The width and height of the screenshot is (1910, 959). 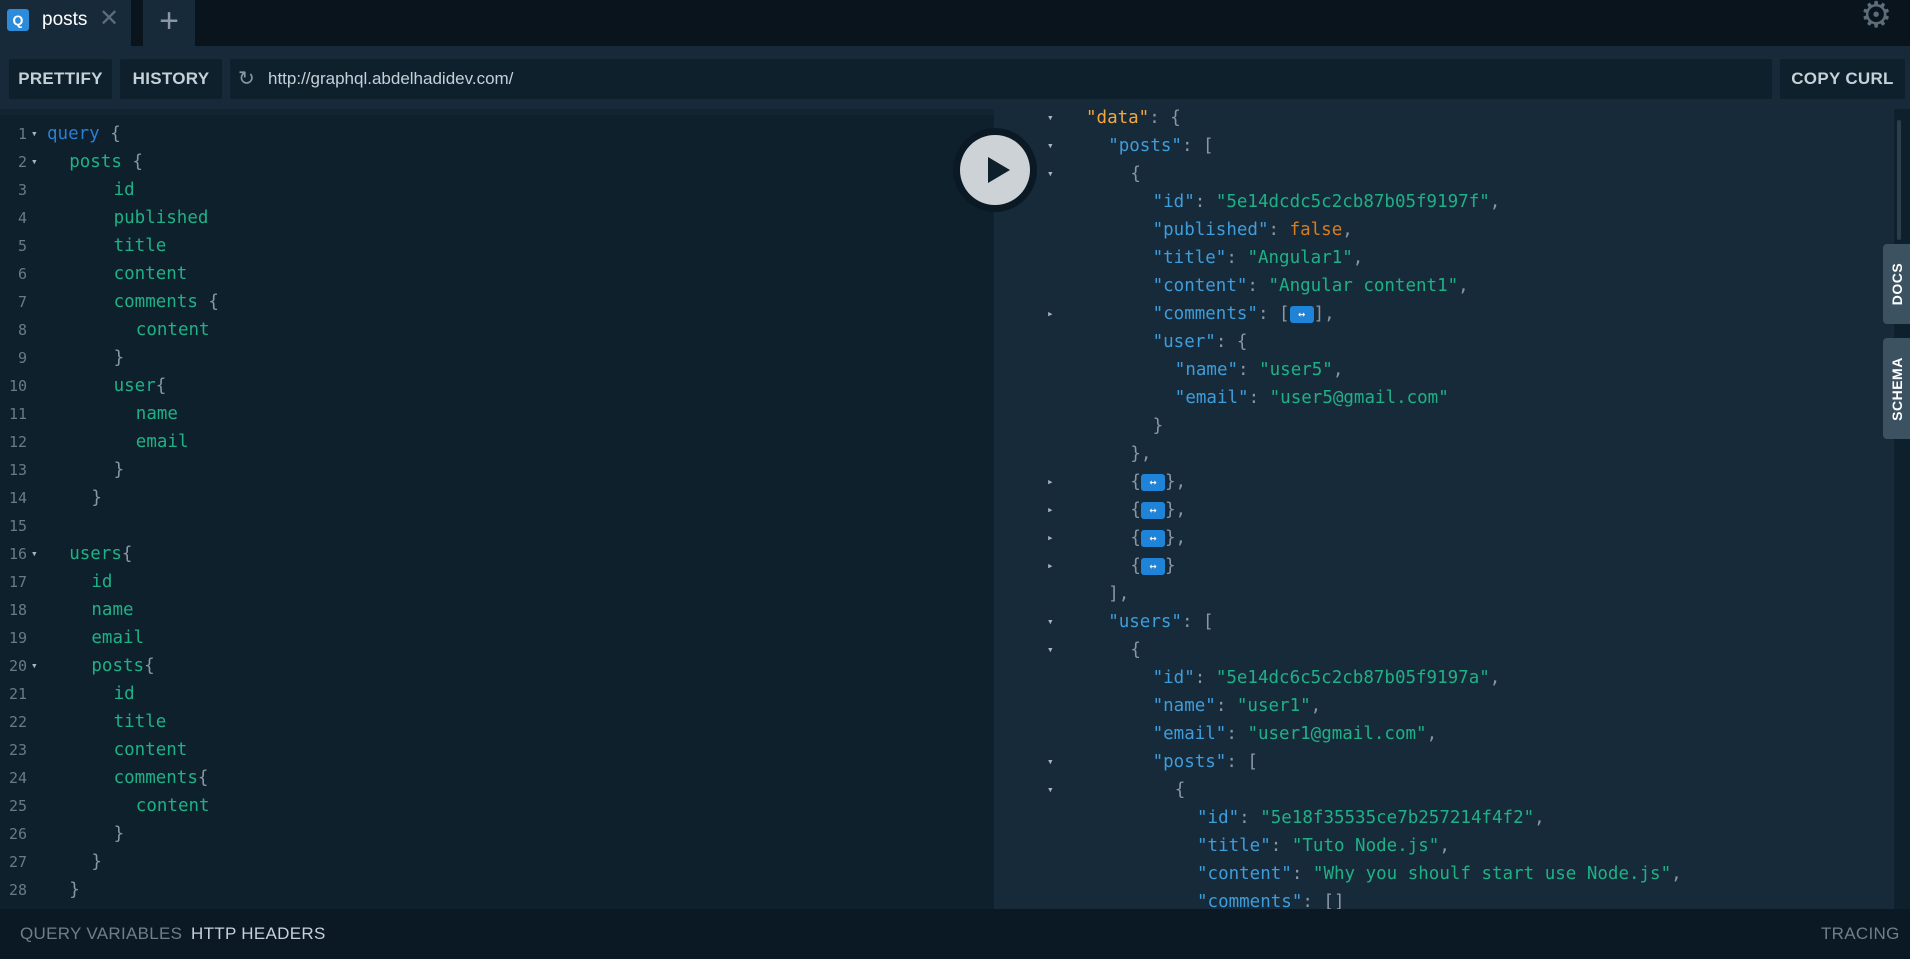 What do you see at coordinates (1434, 678) in the screenshot?
I see `result-line: "id": "5e14dc6c5c2cb87b05f9197a",` at bounding box center [1434, 678].